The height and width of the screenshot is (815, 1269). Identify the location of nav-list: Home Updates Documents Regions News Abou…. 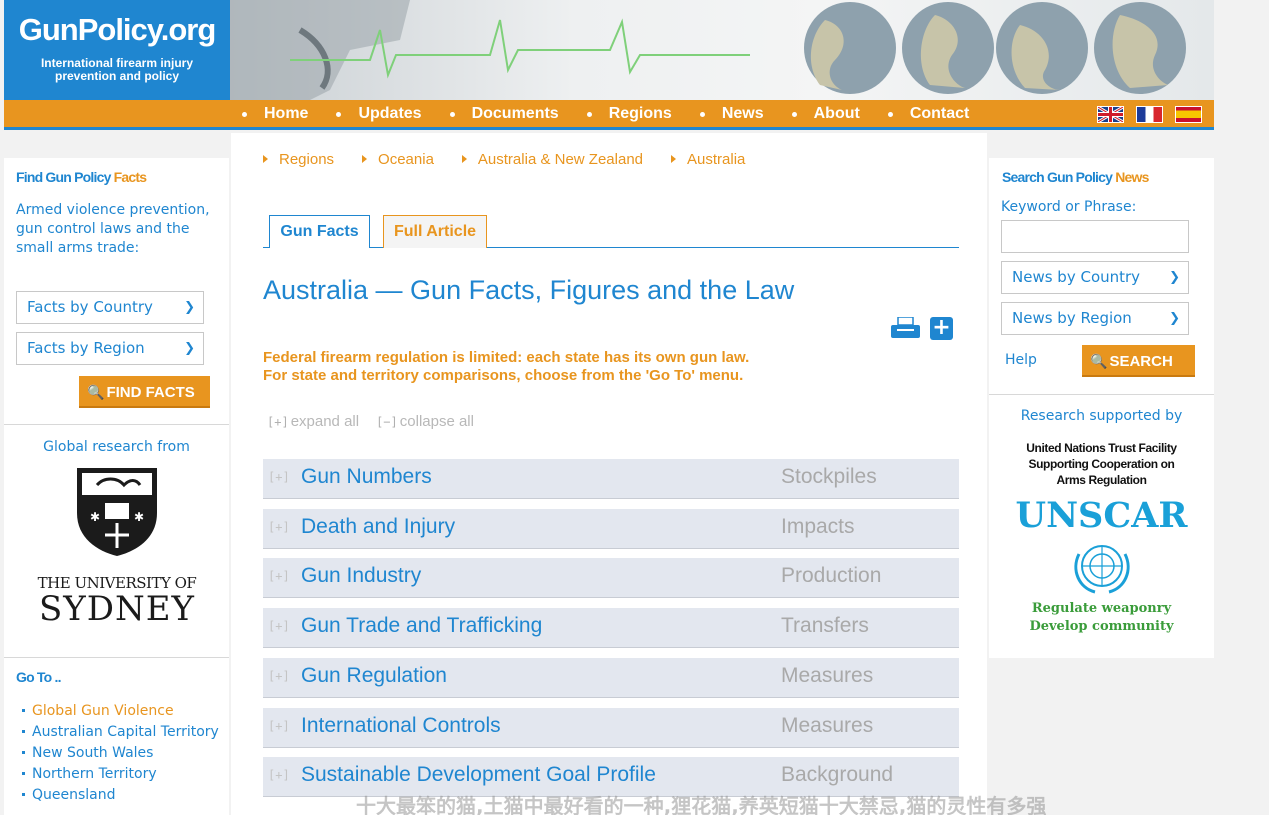
(617, 115).